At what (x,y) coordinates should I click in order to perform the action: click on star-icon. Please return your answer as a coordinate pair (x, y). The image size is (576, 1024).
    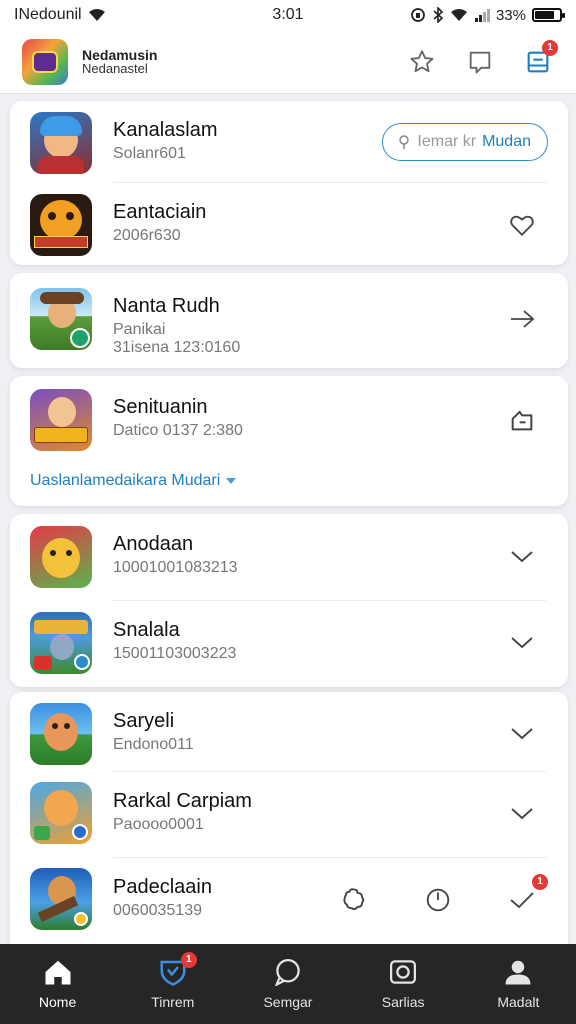
    Looking at the image, I should click on (422, 60).